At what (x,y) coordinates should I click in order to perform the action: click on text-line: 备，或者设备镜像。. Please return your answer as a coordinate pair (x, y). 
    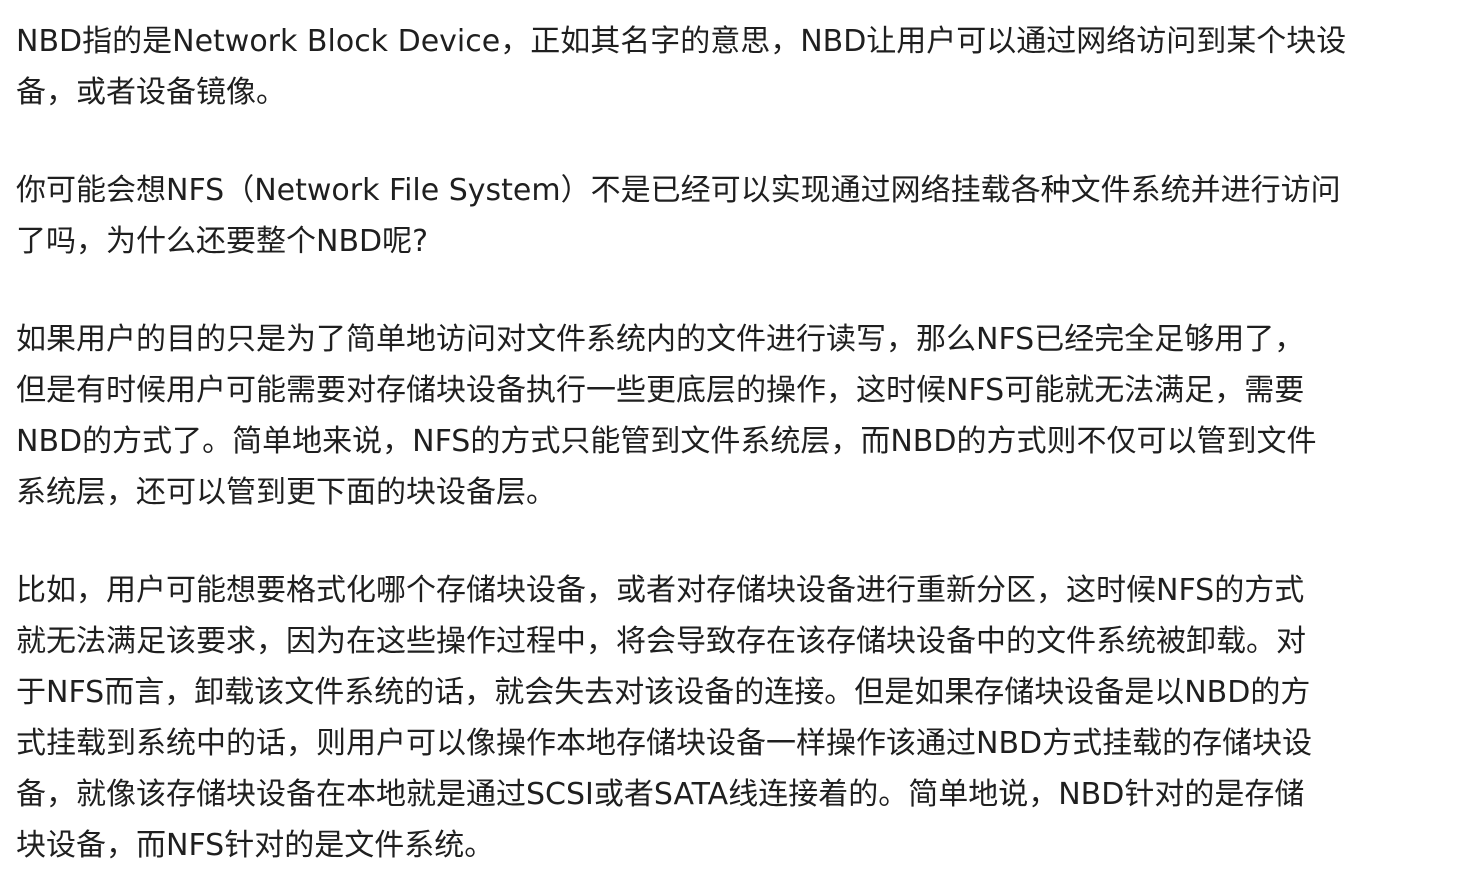
    Looking at the image, I should click on (151, 92).